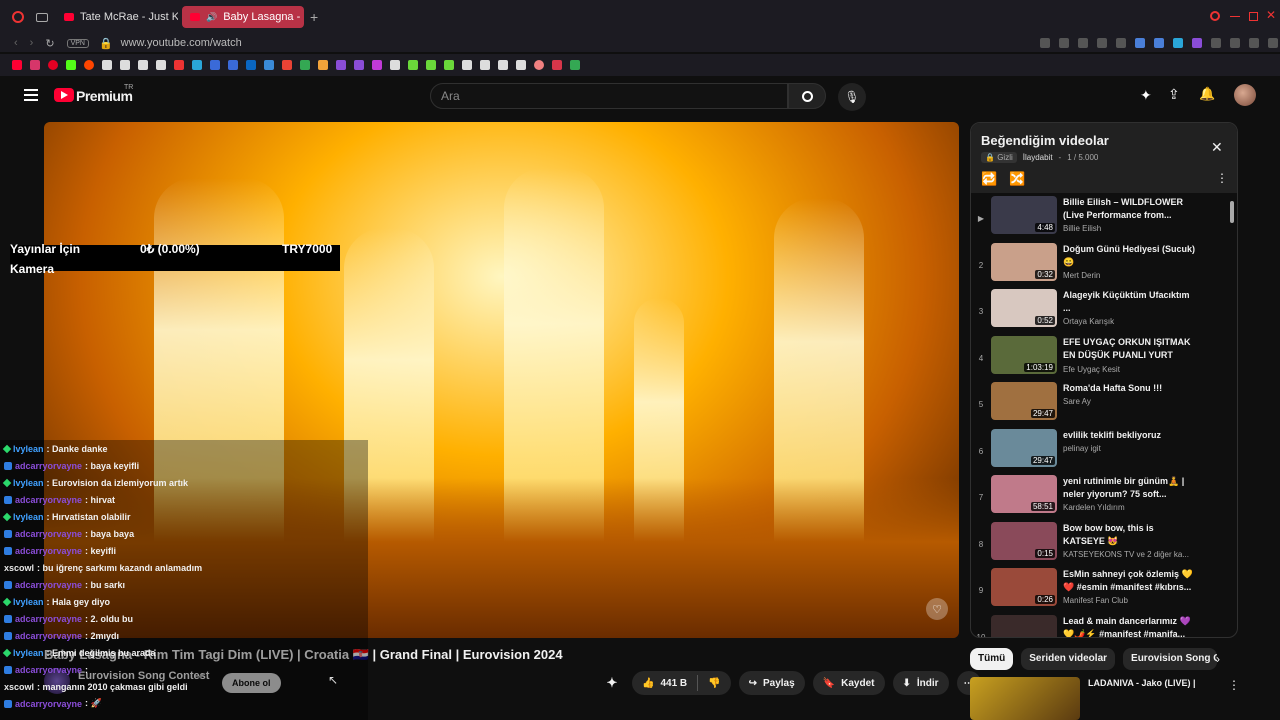 The height and width of the screenshot is (720, 1280). I want to click on chip-series: Seriden videolar, so click(1068, 659).